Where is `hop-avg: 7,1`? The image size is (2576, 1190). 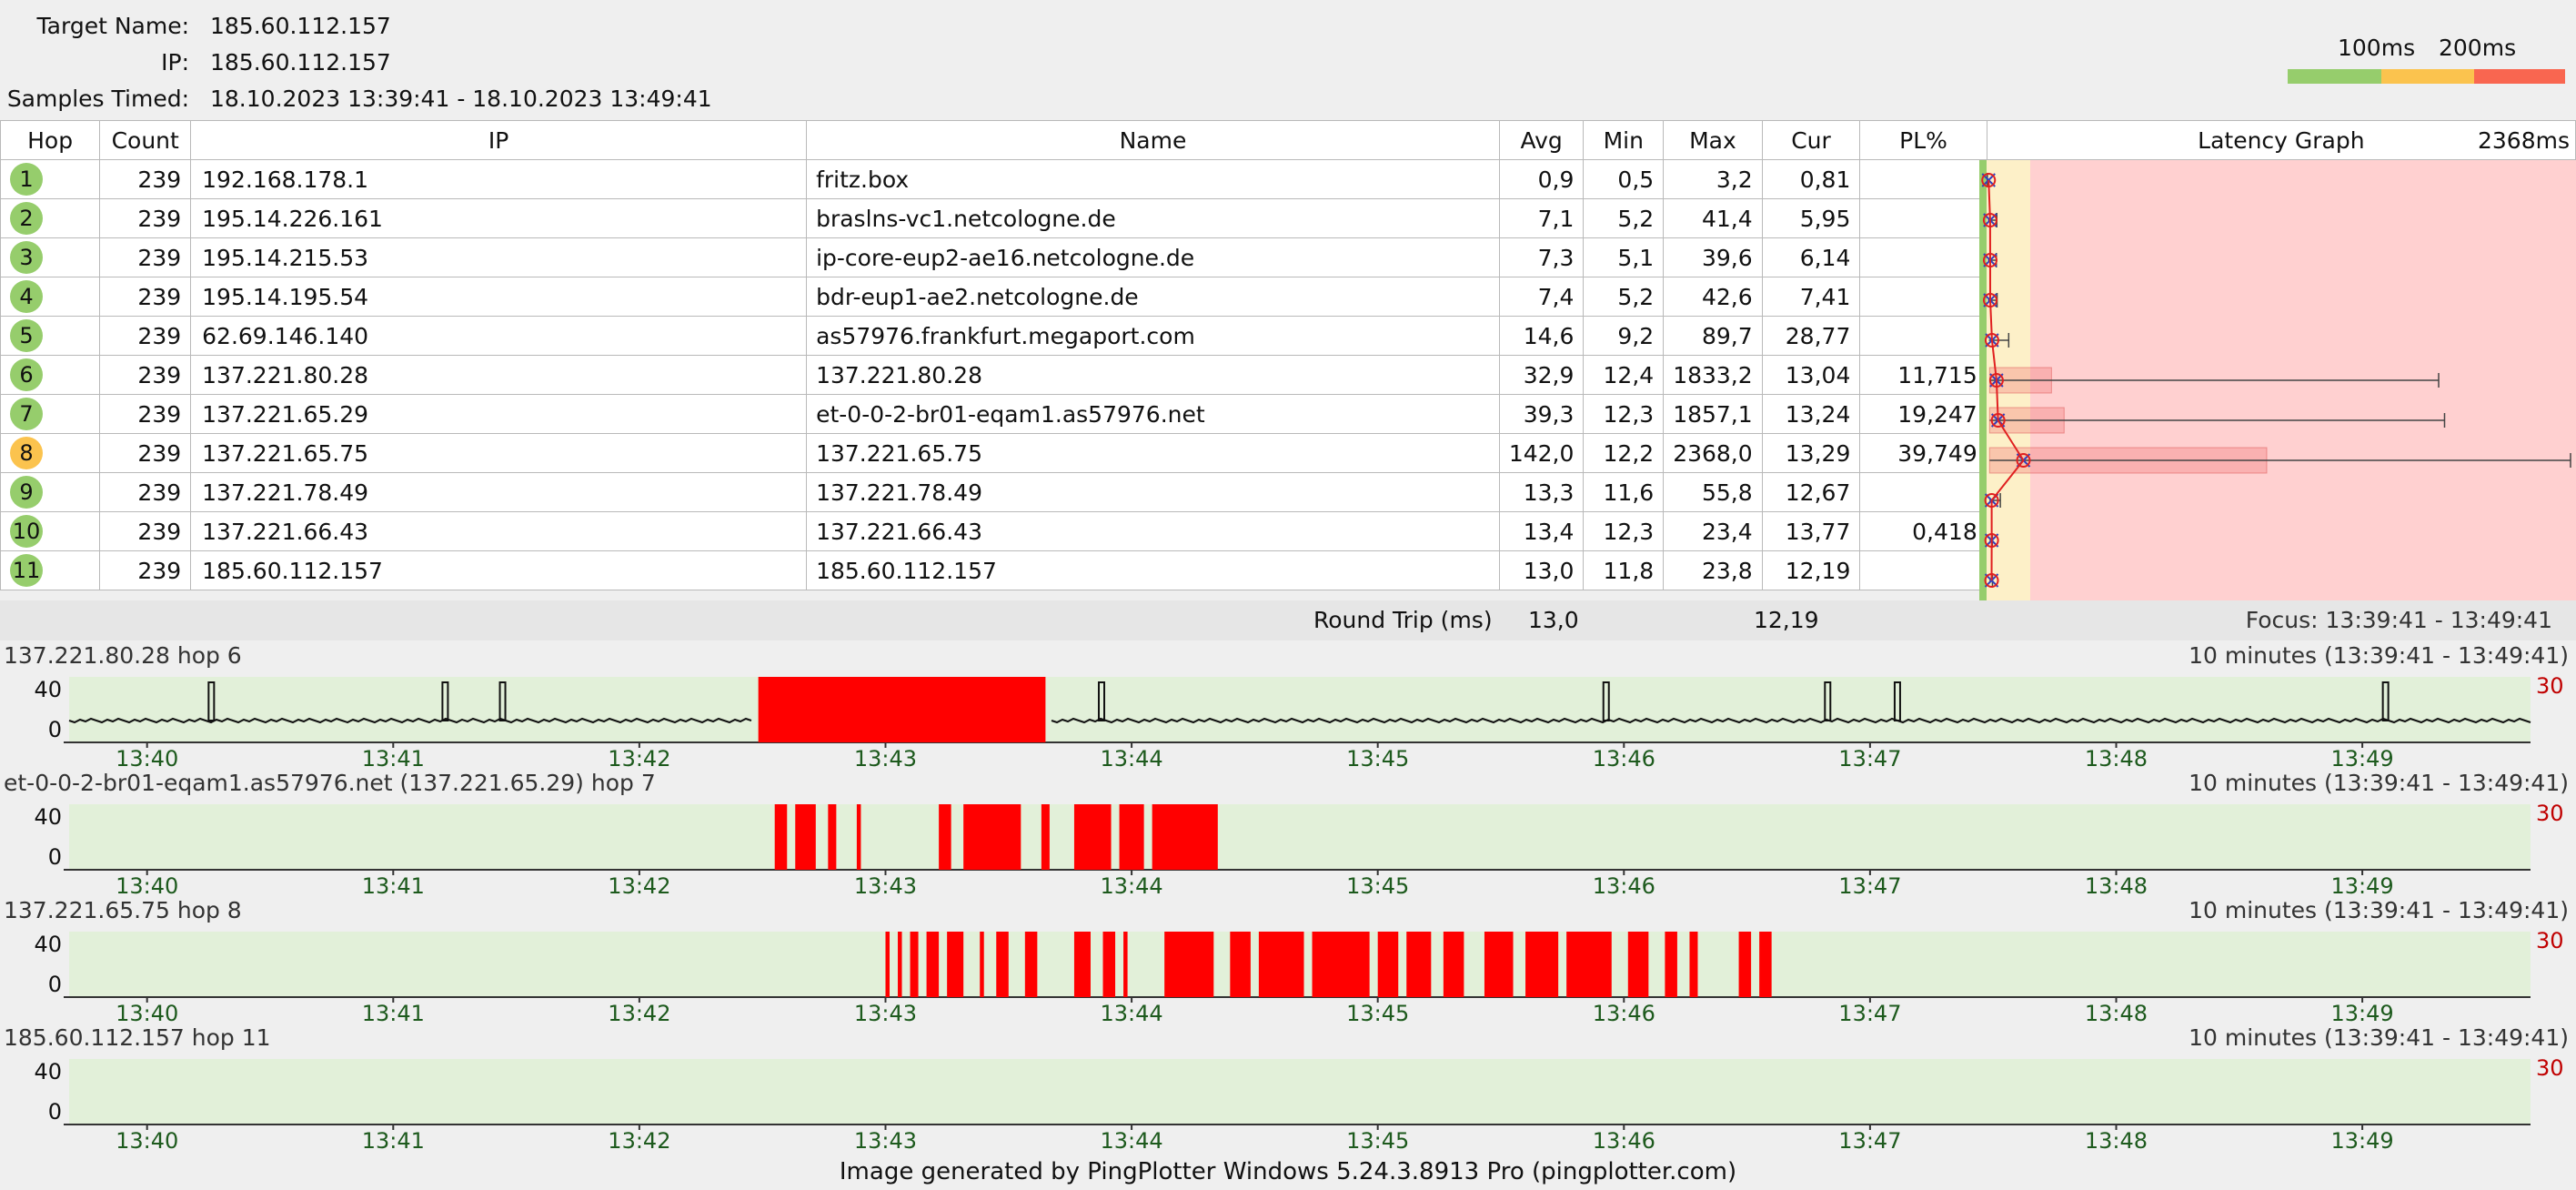
hop-avg: 7,1 is located at coordinates (1541, 218).